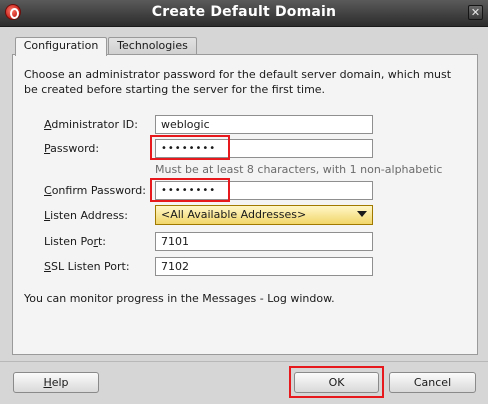 This screenshot has height=404, width=488. What do you see at coordinates (152, 46) in the screenshot?
I see `tab-technologies: Technologies` at bounding box center [152, 46].